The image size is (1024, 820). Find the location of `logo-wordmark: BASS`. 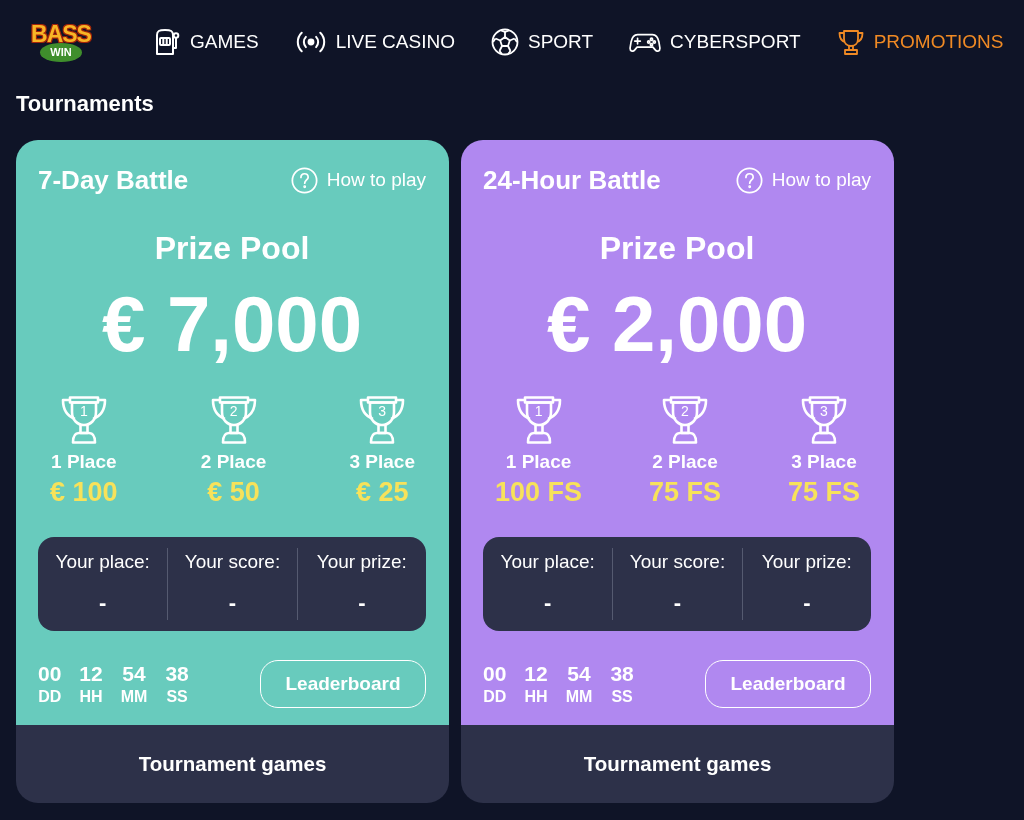

logo-wordmark: BASS is located at coordinates (61, 33).